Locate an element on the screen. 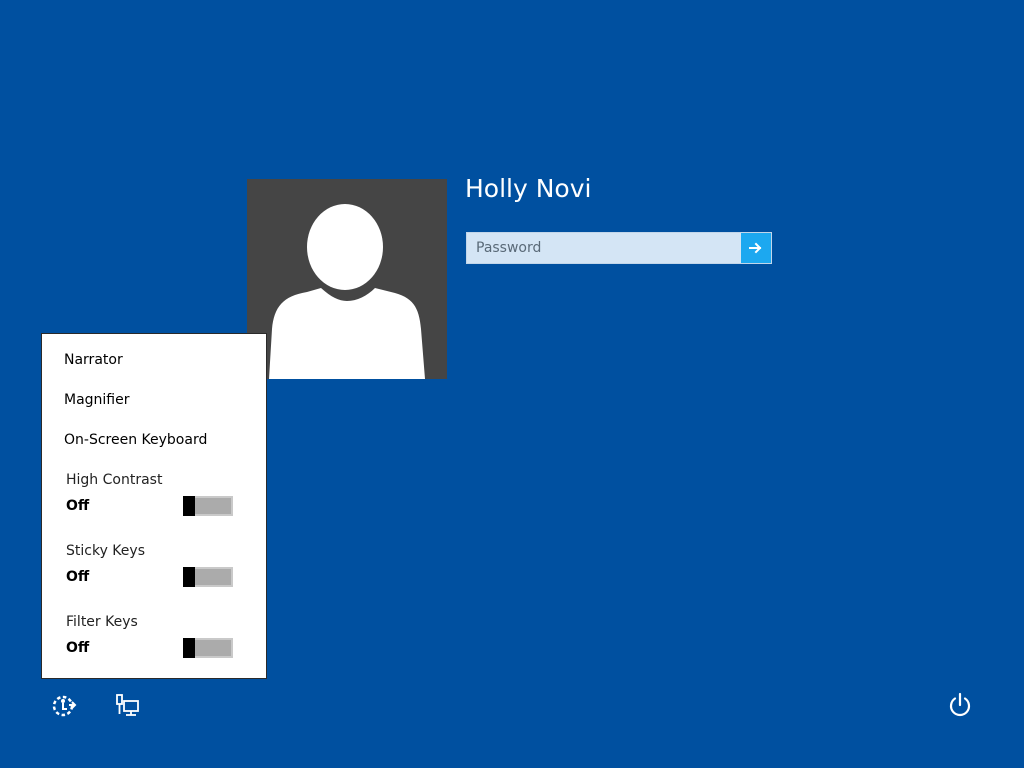 The width and height of the screenshot is (1024, 768). ease-of-access-button is located at coordinates (63, 706).